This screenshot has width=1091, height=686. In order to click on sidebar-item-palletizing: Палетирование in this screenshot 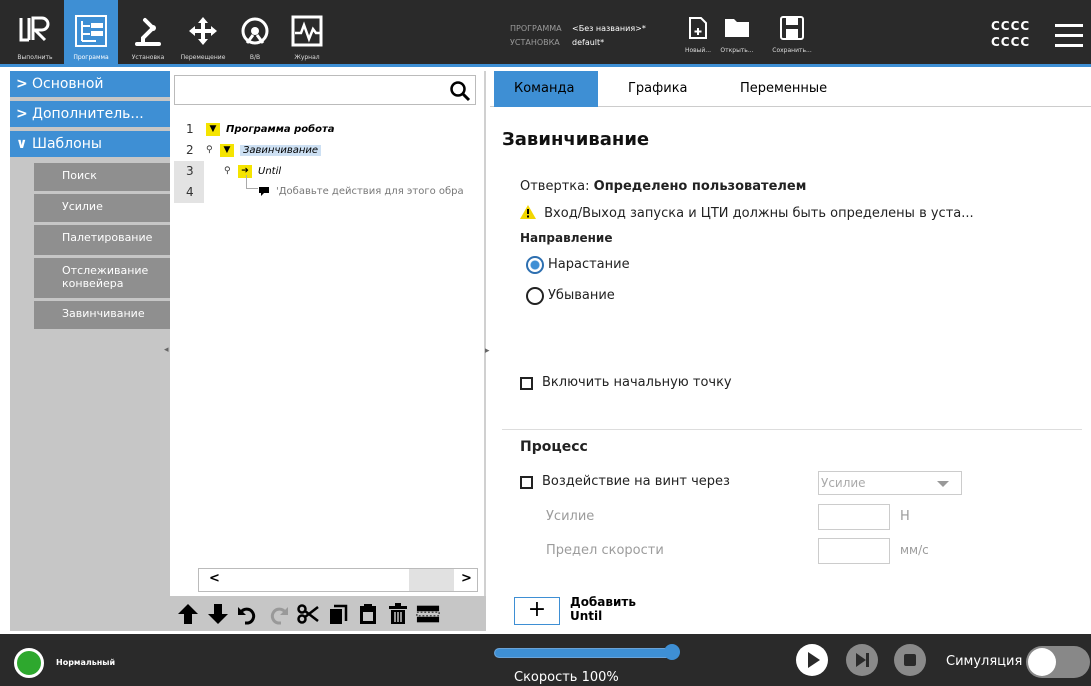, I will do `click(102, 240)`.